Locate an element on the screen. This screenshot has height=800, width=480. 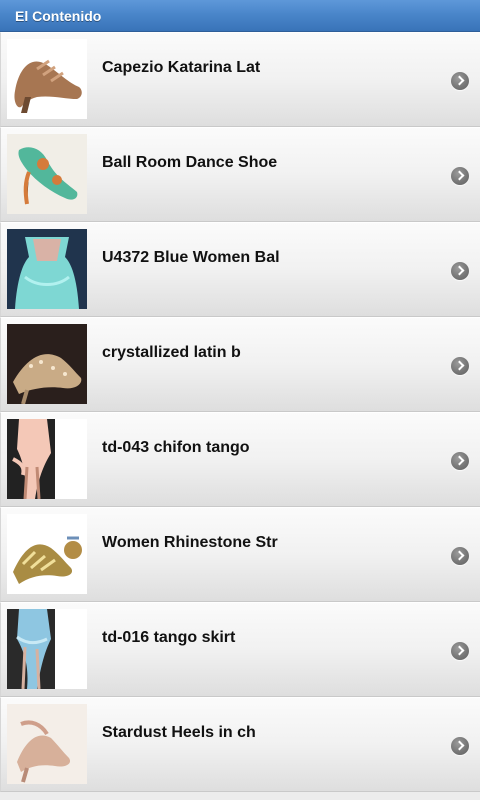
list-item: U4372 Blue Women Bal is located at coordinates (240, 269).